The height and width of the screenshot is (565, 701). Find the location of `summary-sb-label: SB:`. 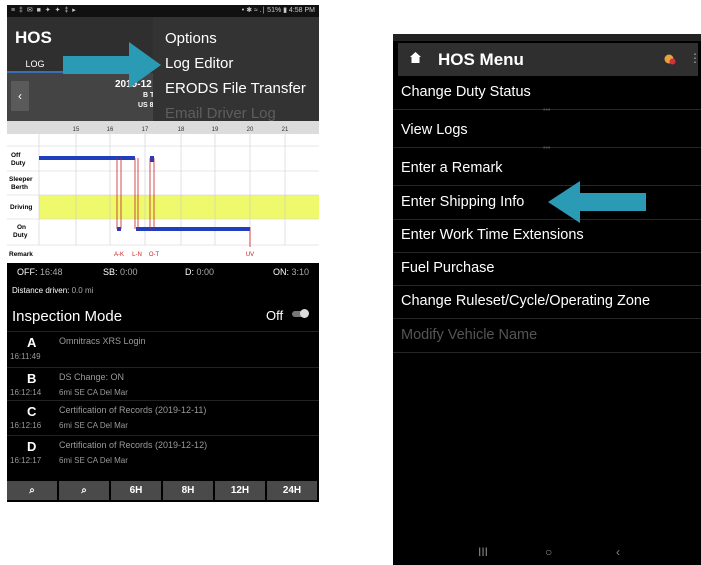

summary-sb-label: SB: is located at coordinates (110, 272).